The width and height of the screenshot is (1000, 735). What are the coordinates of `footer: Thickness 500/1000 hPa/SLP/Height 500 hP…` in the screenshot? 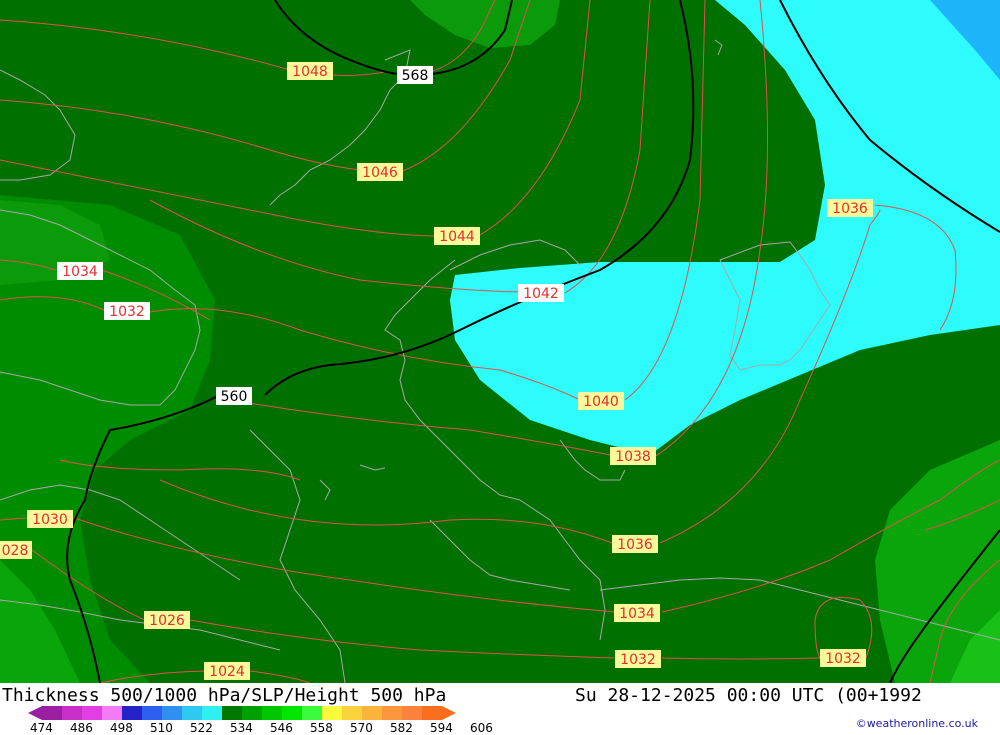 It's located at (500, 709).